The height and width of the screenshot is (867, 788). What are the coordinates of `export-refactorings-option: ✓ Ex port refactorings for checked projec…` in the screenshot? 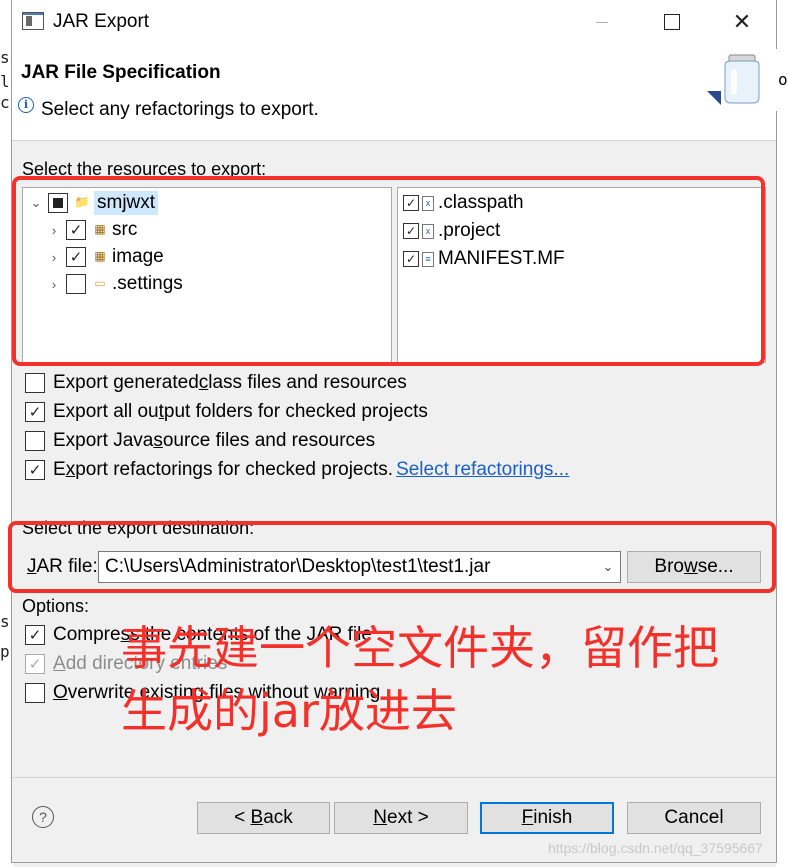 It's located at (297, 470).